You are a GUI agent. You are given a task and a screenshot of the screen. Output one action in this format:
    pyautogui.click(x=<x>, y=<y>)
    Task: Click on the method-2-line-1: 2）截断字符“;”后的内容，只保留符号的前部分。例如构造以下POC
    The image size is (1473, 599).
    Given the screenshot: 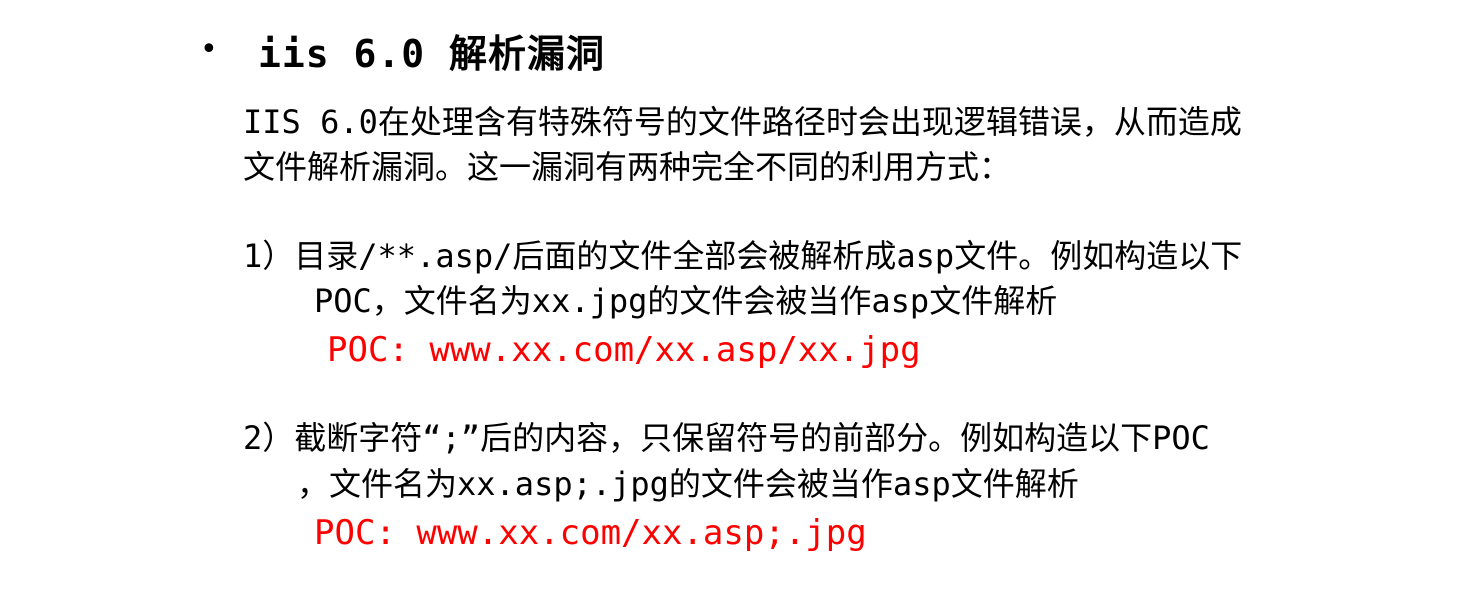 What is the action you would take?
    pyautogui.click(x=726, y=438)
    